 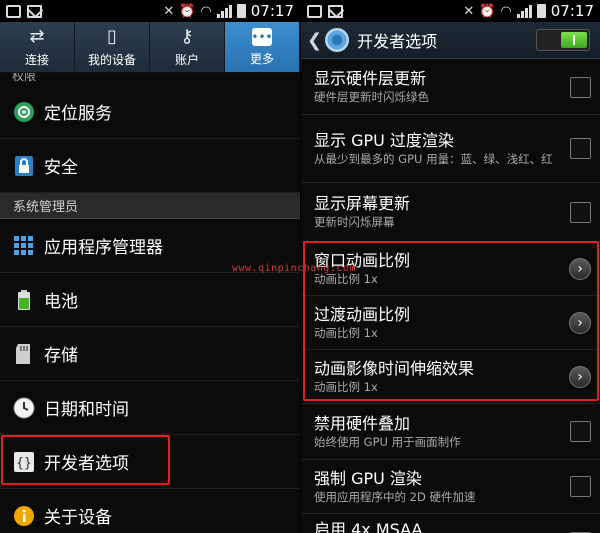 What do you see at coordinates (314, 40) in the screenshot?
I see `back-chevron-icon: ❮` at bounding box center [314, 40].